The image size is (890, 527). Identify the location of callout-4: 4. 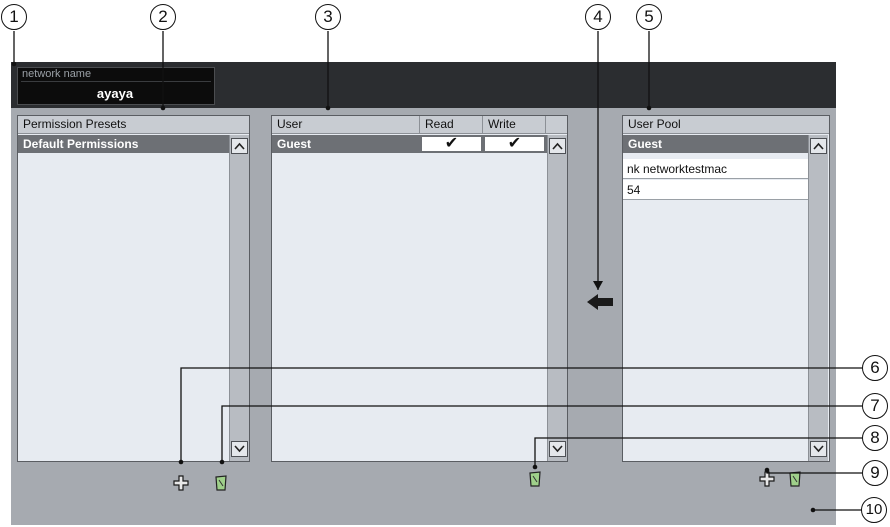
(598, 17).